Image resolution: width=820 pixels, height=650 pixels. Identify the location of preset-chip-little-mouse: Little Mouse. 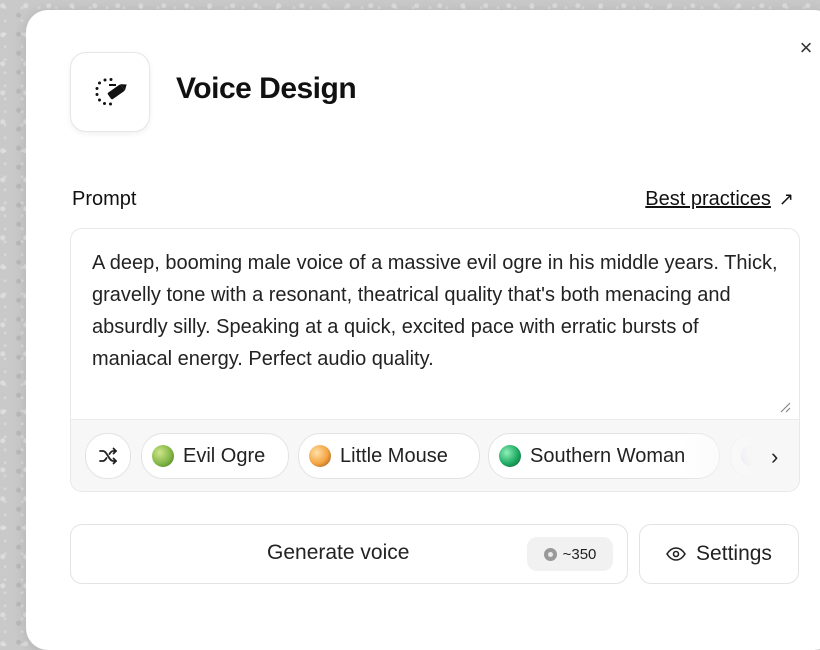
(389, 456).